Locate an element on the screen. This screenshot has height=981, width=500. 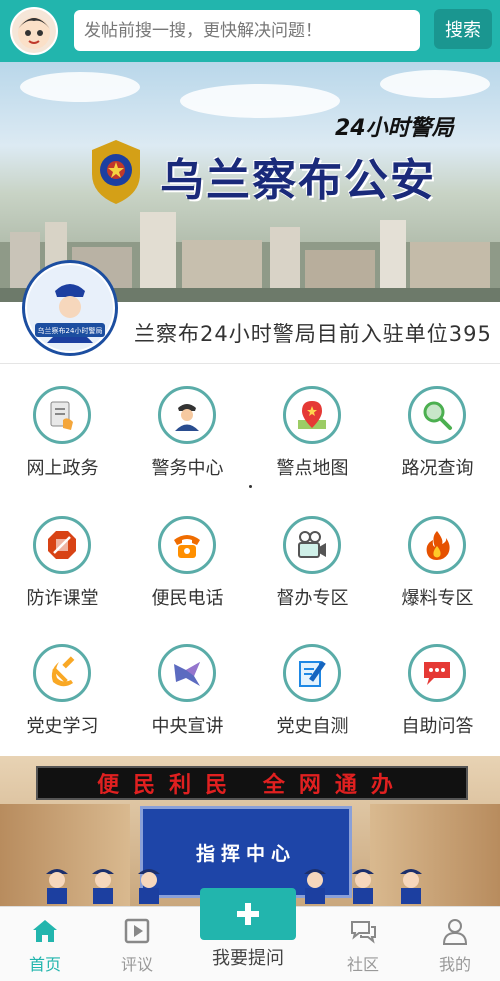
grid-item-tip-off: 爆料专区 is located at coordinates (437, 568).